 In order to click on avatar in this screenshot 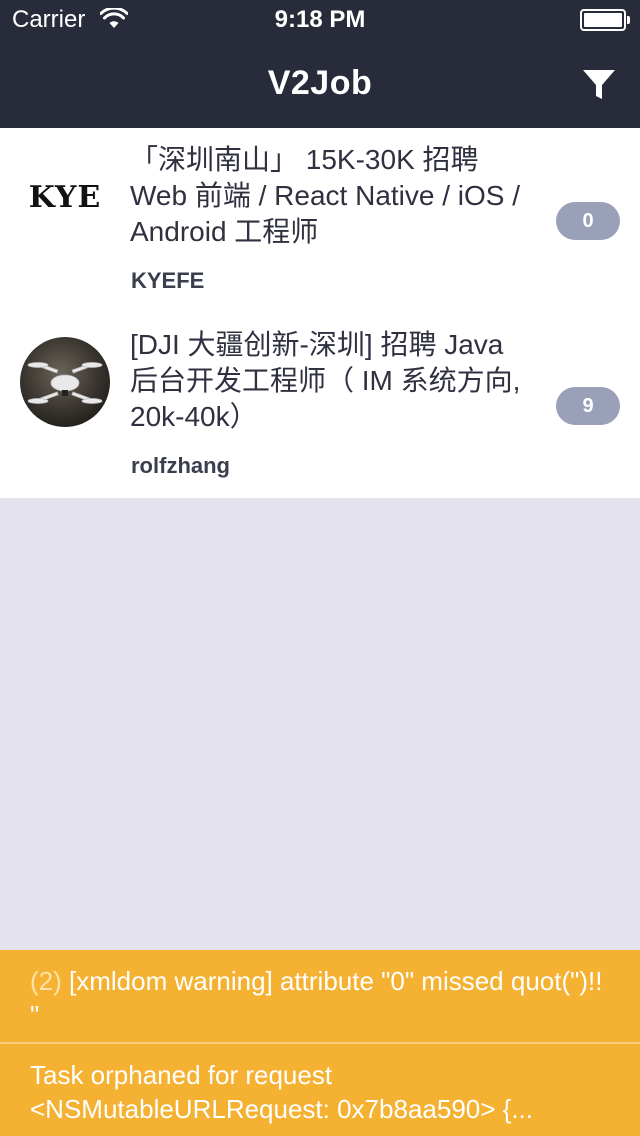, I will do `click(65, 382)`.